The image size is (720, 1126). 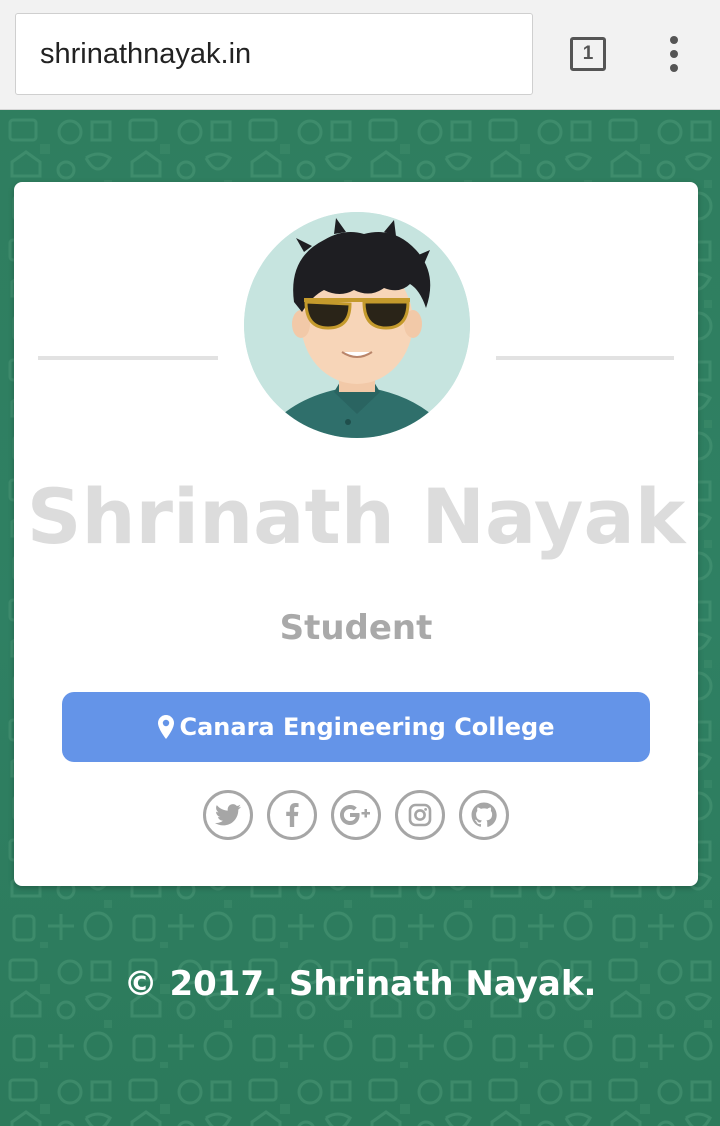 What do you see at coordinates (274, 54) in the screenshot?
I see `url-bar: shrinathnayak.in` at bounding box center [274, 54].